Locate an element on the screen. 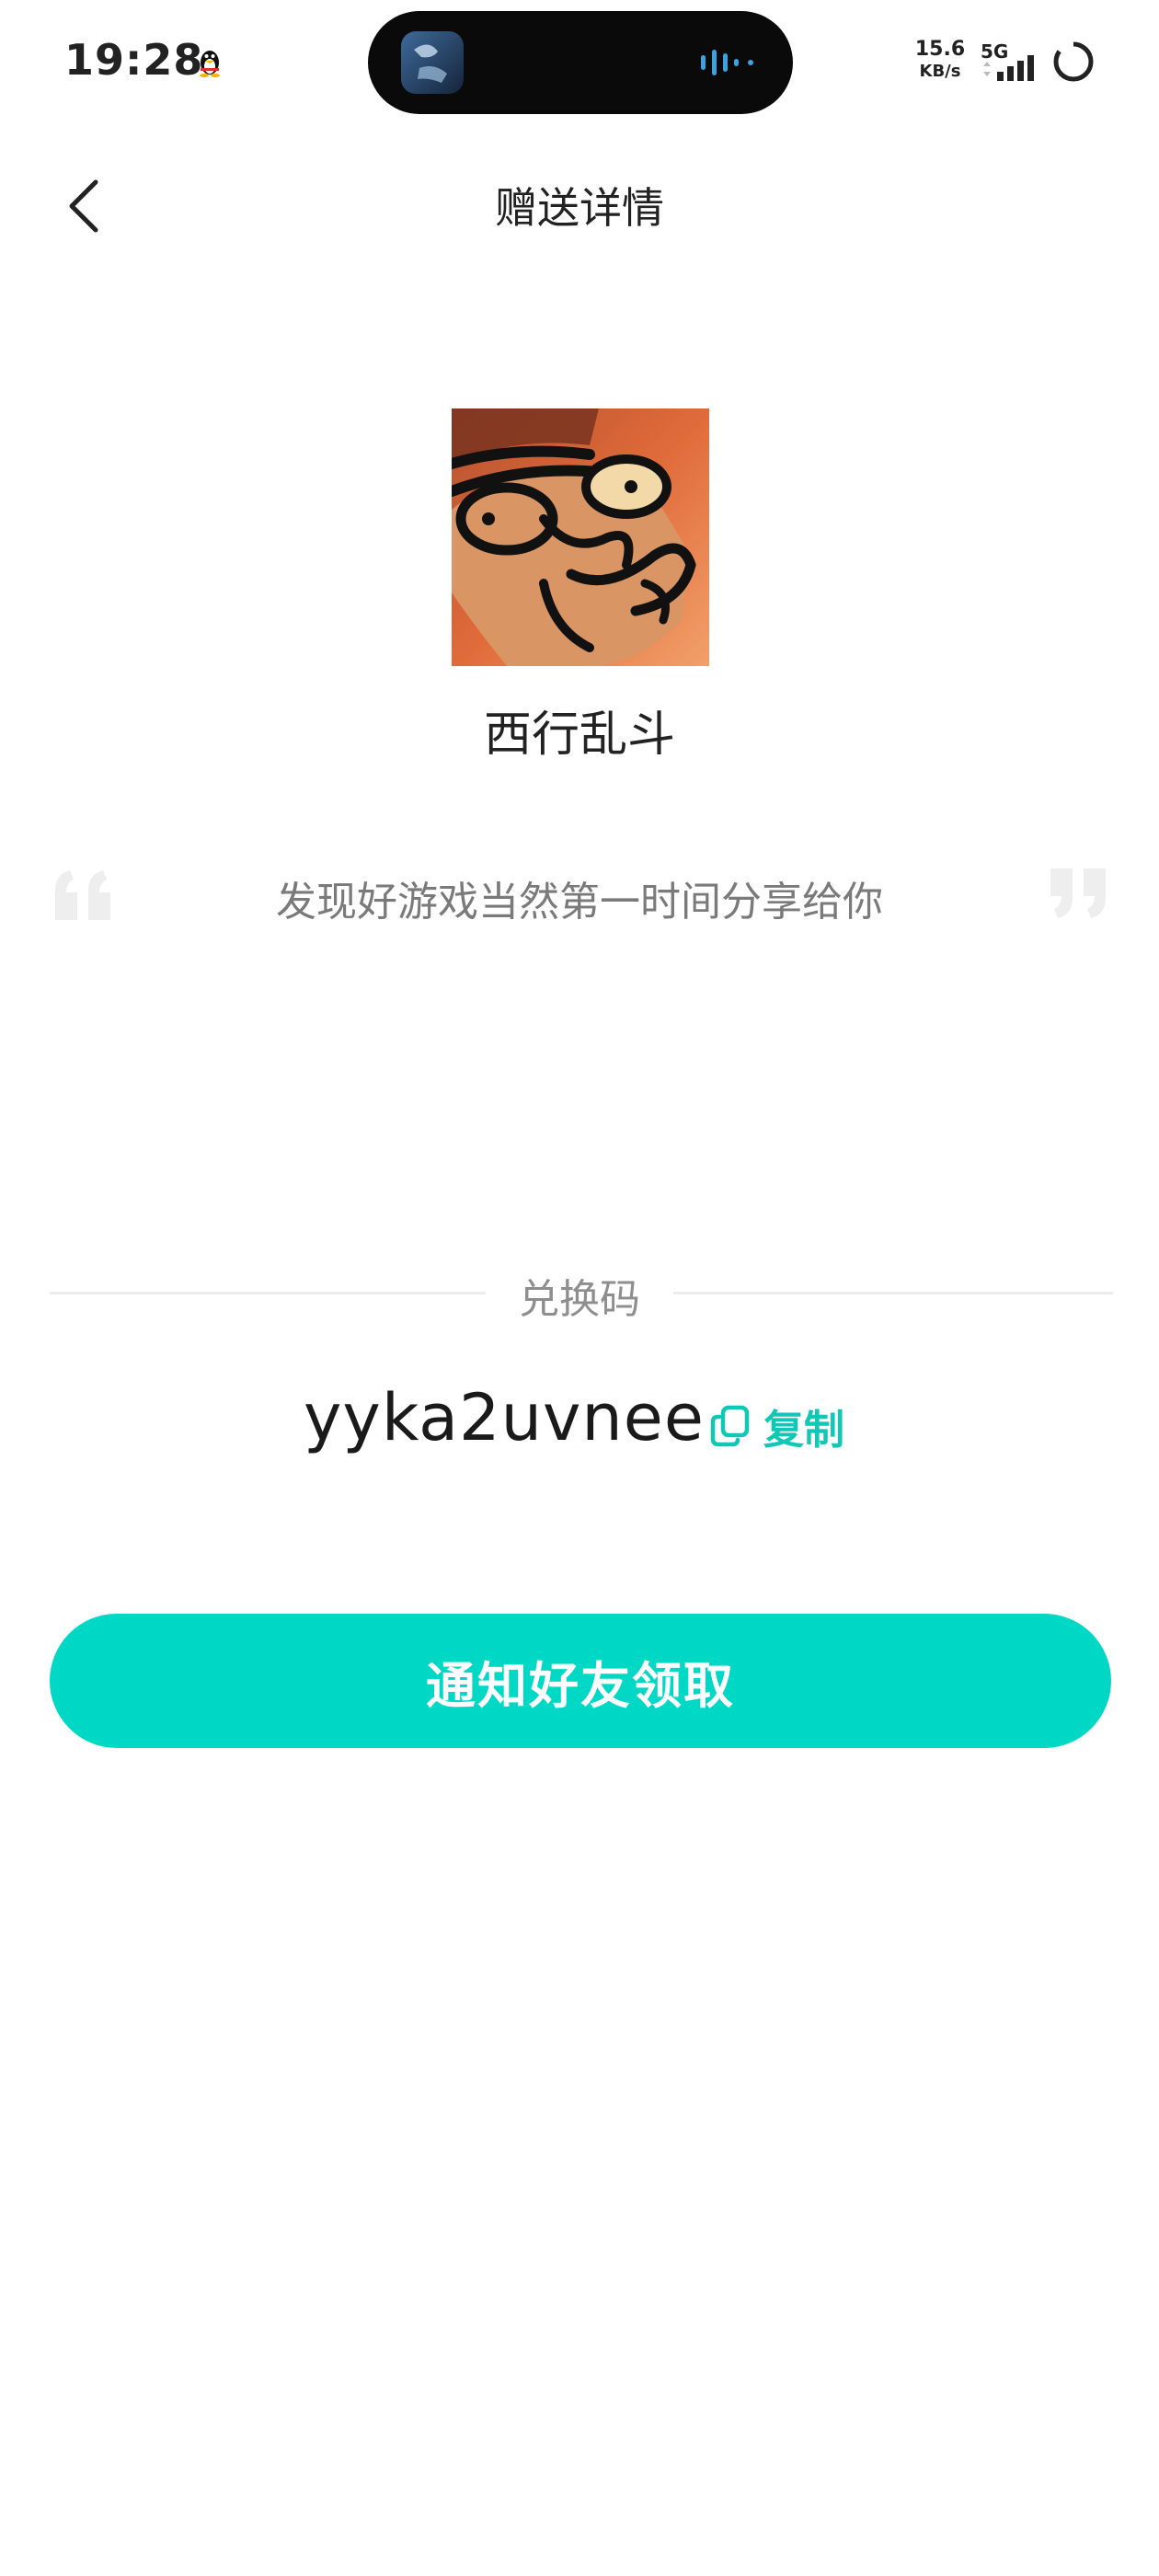  notify-friend-button: 通知好友领取 is located at coordinates (580, 1681).